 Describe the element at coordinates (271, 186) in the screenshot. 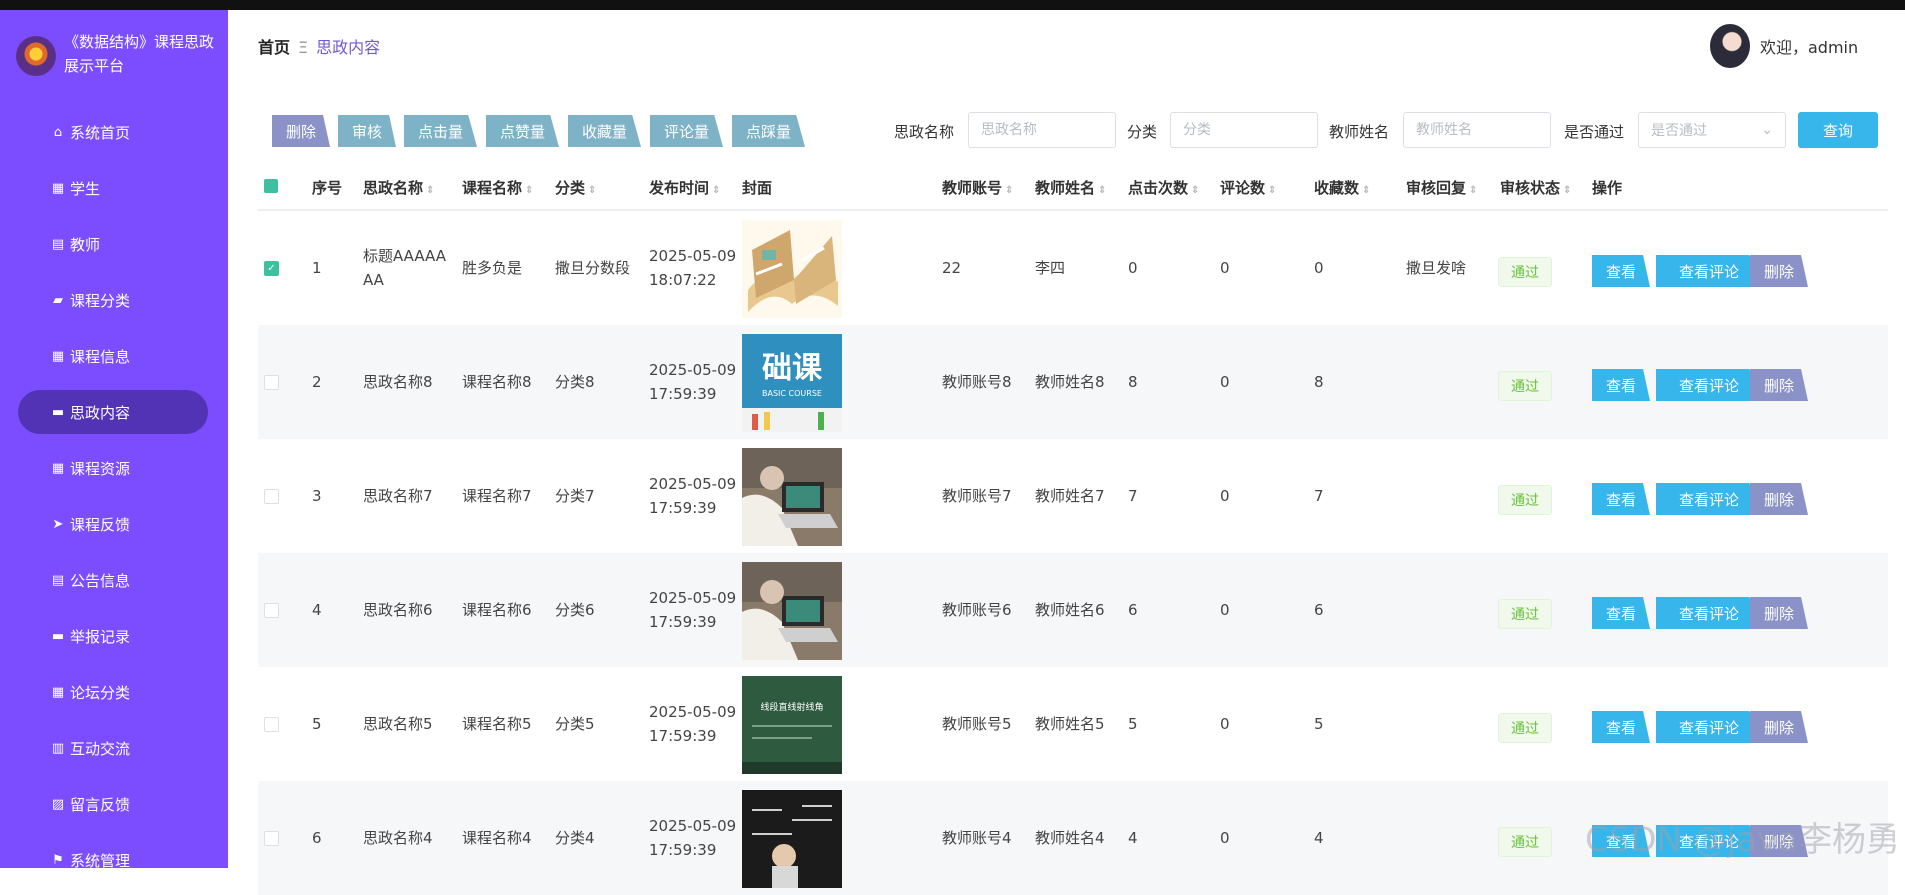

I see `select-all-checkbox` at that location.